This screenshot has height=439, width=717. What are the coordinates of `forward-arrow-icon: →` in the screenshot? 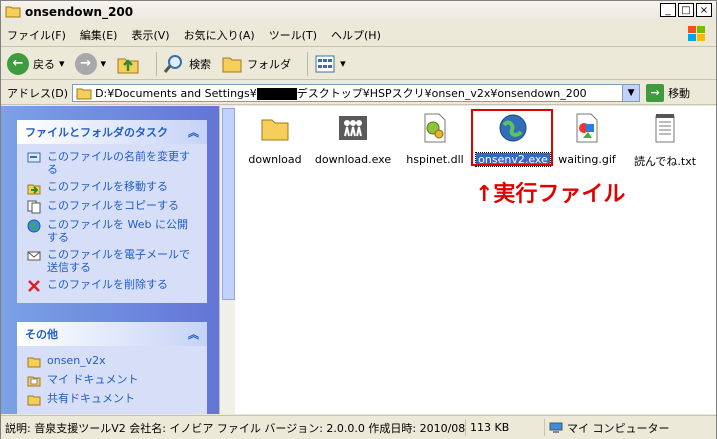 It's located at (85, 63).